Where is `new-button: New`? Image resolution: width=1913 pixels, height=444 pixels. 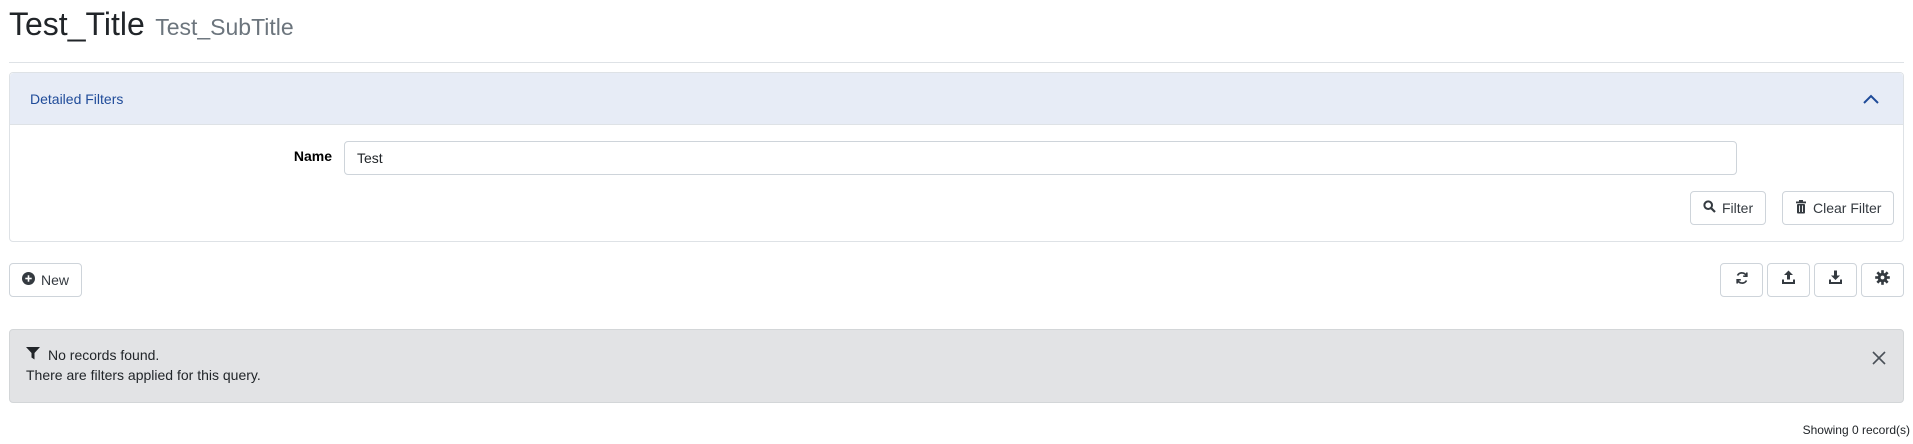 new-button: New is located at coordinates (46, 280).